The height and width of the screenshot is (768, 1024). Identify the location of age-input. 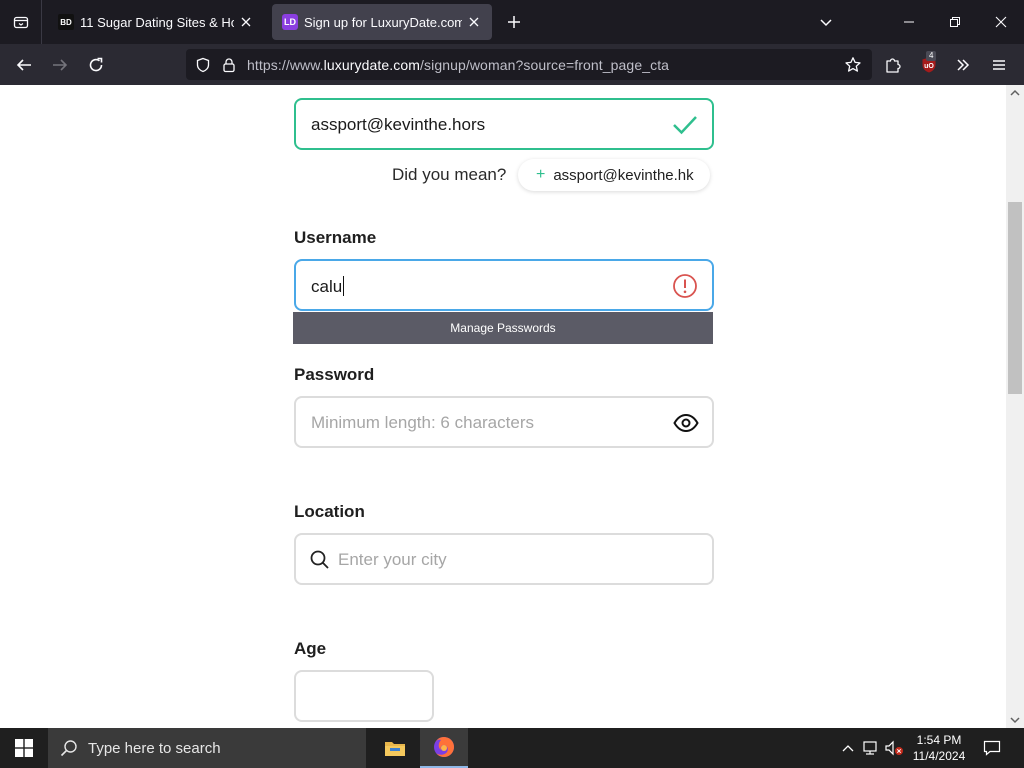
(364, 696).